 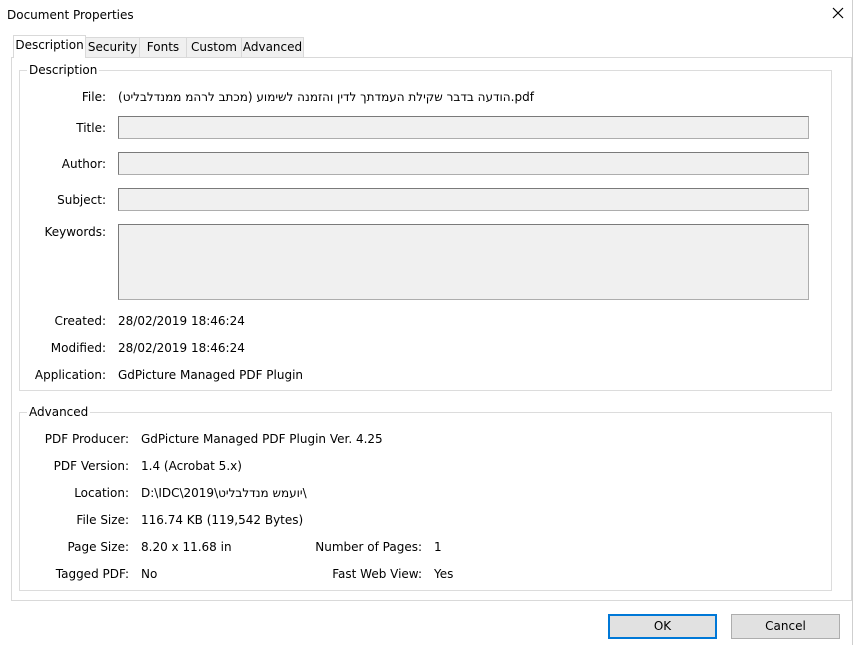 What do you see at coordinates (98, 547) in the screenshot?
I see `page-size-label: Page Size:` at bounding box center [98, 547].